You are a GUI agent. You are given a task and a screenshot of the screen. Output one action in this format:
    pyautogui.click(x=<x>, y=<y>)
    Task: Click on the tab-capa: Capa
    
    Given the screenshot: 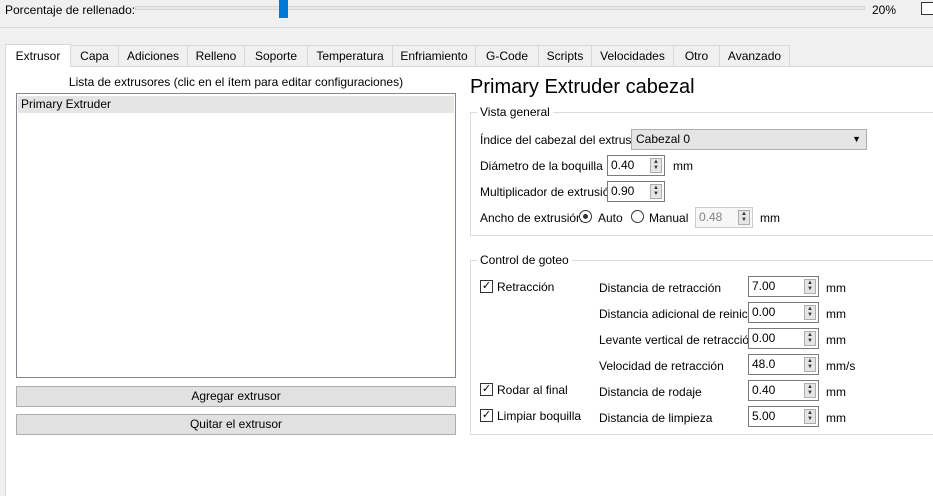 What is the action you would take?
    pyautogui.click(x=95, y=56)
    